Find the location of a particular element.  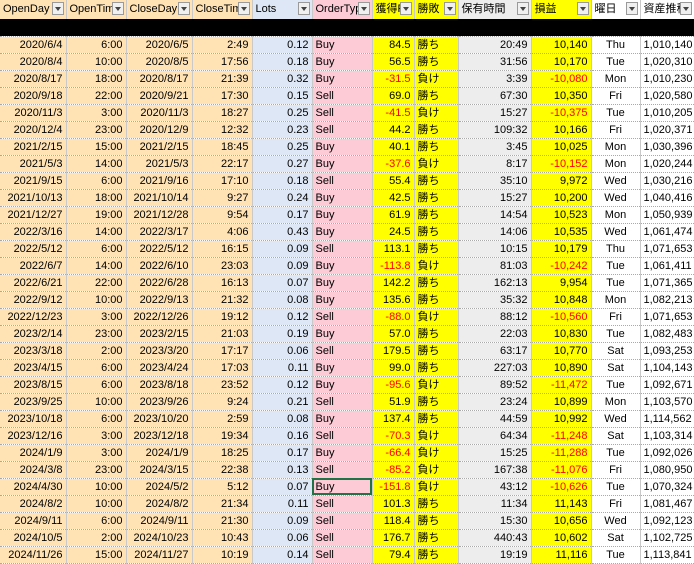

close-time-cell: 22:17 is located at coordinates (222, 164).